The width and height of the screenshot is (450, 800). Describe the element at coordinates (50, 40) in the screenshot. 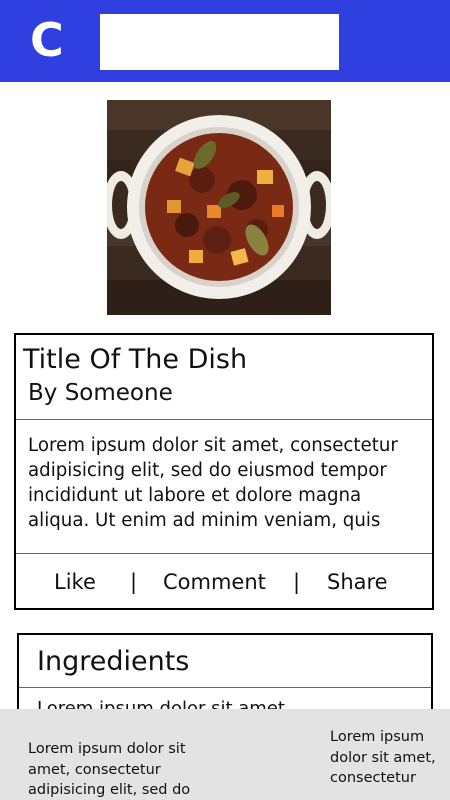

I see `app-logo: C` at that location.